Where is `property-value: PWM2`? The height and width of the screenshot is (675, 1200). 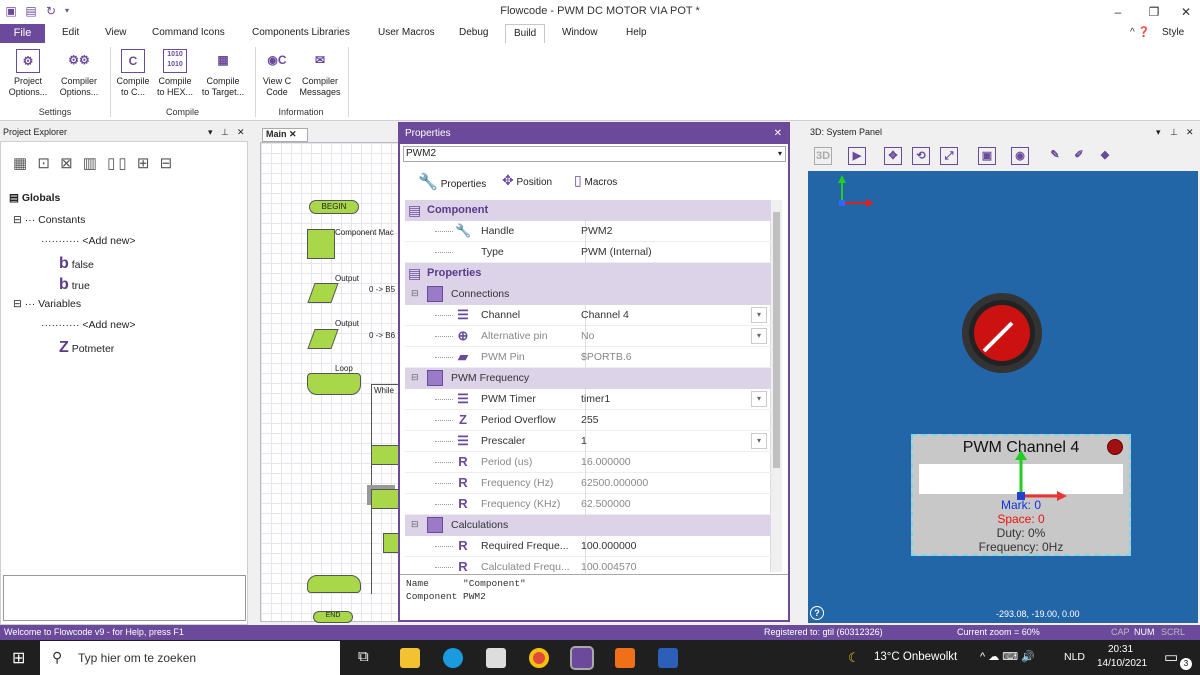 property-value: PWM2 is located at coordinates (597, 231).